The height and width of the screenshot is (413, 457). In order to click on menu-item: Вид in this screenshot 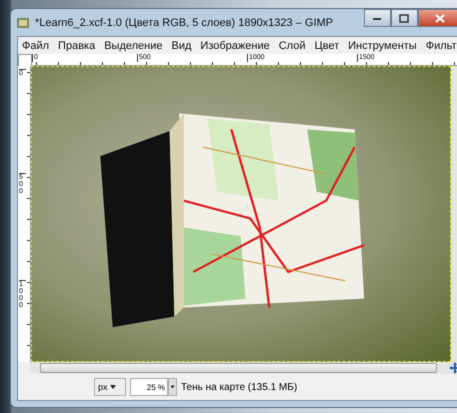, I will do `click(182, 46)`.